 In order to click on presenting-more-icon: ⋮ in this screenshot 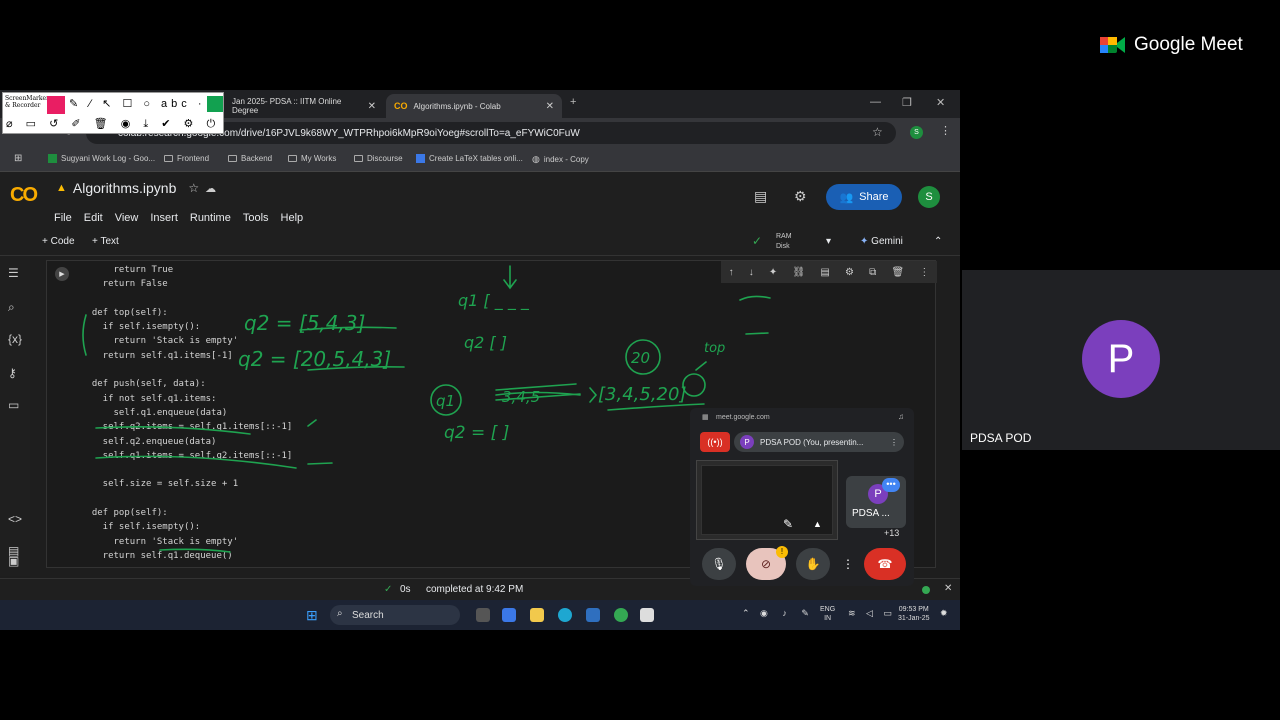, I will do `click(894, 442)`.